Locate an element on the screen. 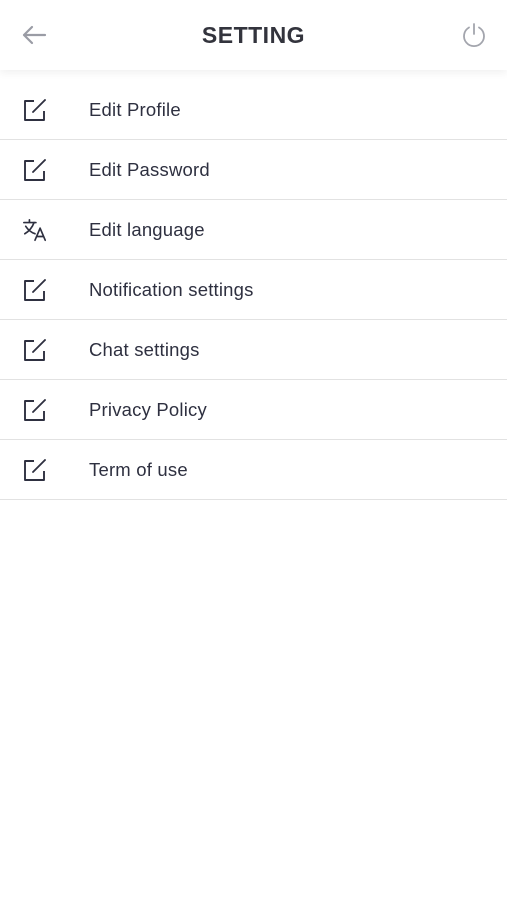 This screenshot has height=900, width=507. app-header: SETTING is located at coordinates (253, 35).